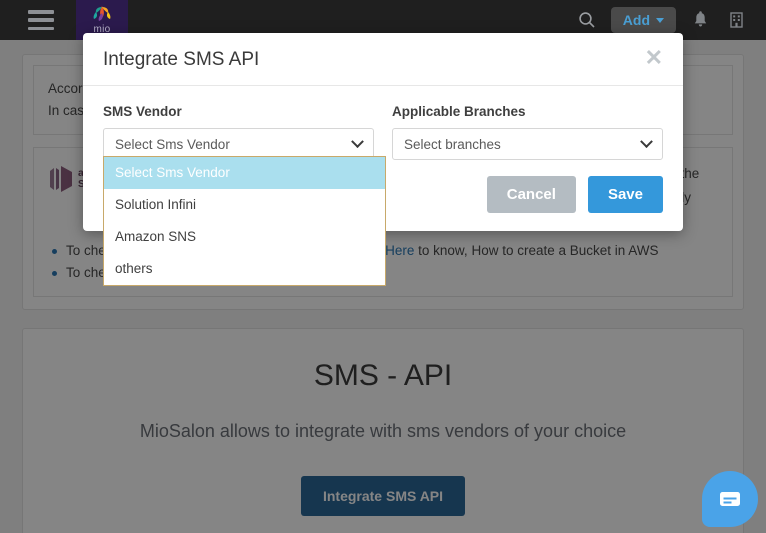 The height and width of the screenshot is (533, 766). I want to click on applicable-branches-selected-value: Select branches, so click(452, 144).